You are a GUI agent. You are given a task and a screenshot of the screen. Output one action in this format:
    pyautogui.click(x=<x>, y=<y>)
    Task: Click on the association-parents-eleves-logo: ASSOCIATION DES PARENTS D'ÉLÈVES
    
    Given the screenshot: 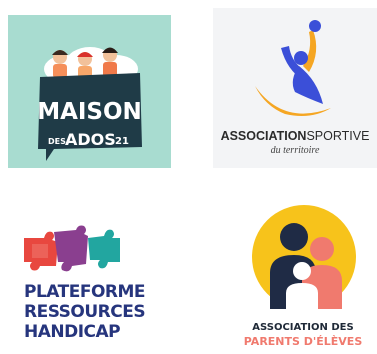 What is the action you would take?
    pyautogui.click(x=303, y=277)
    